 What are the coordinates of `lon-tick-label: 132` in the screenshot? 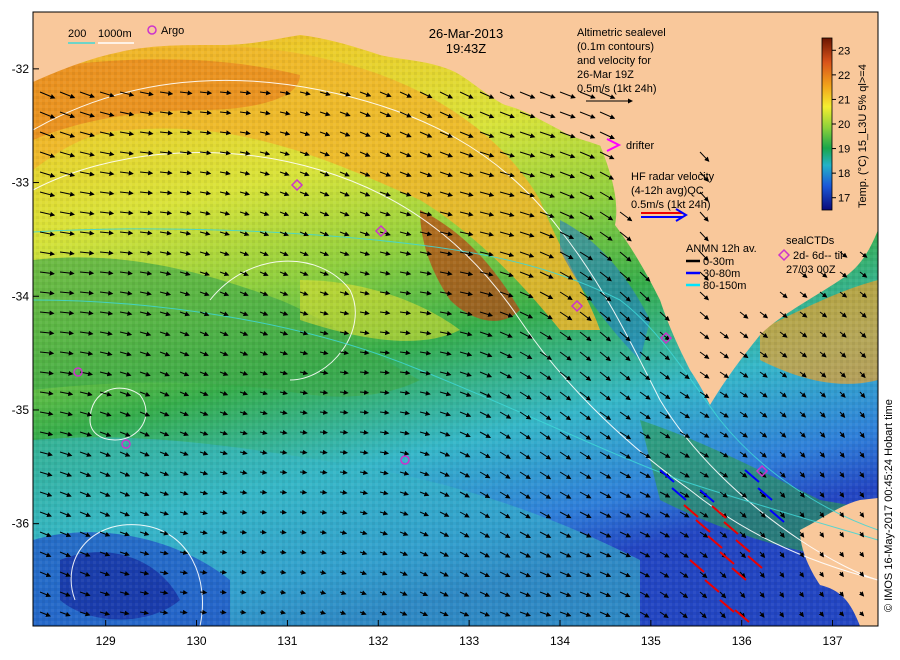 It's located at (378, 641).